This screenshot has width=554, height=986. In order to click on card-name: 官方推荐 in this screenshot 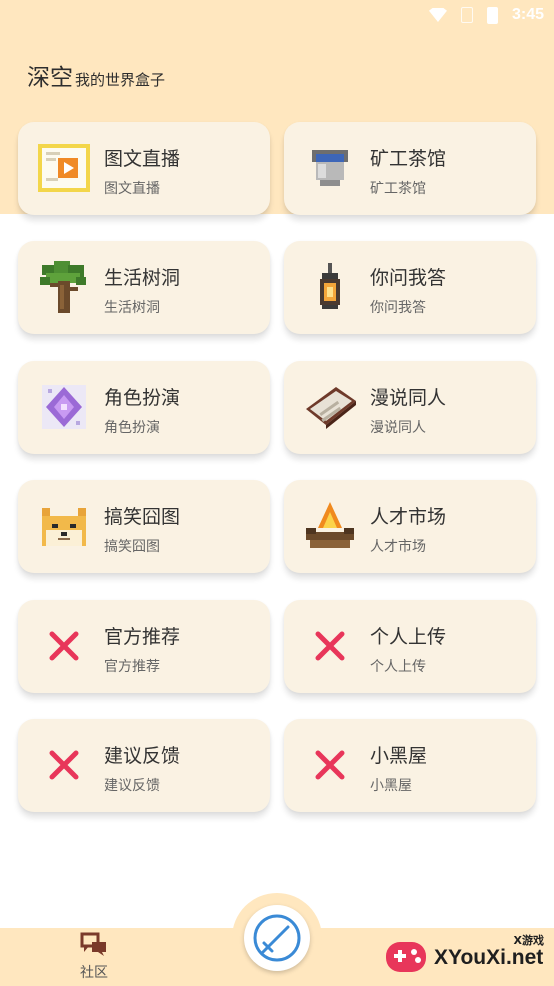, I will do `click(142, 637)`.